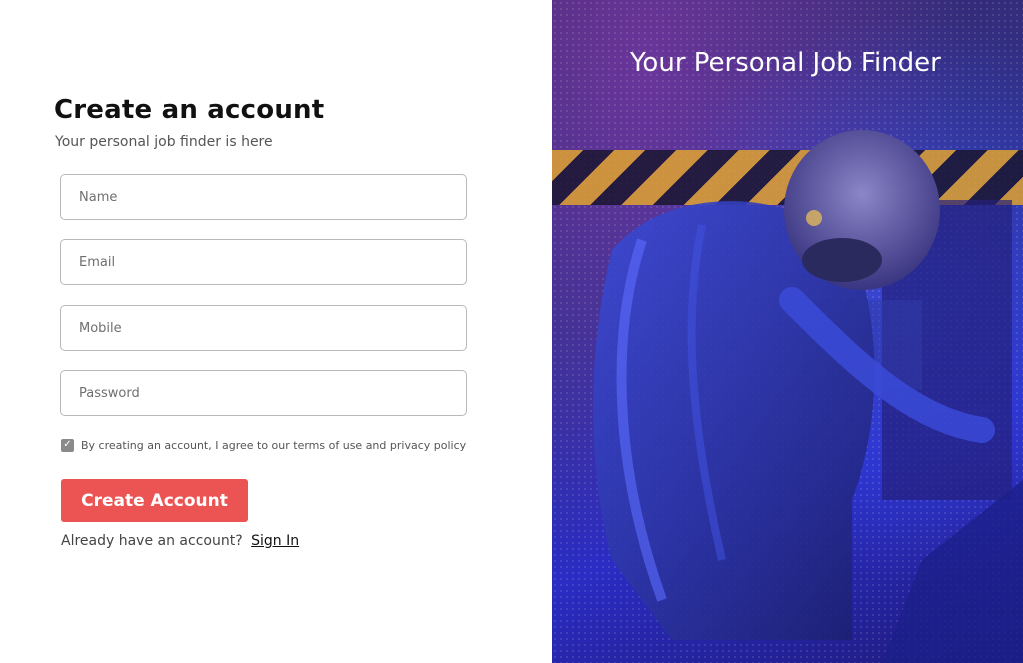 This screenshot has width=1023, height=663. What do you see at coordinates (263, 393) in the screenshot?
I see `password-field` at bounding box center [263, 393].